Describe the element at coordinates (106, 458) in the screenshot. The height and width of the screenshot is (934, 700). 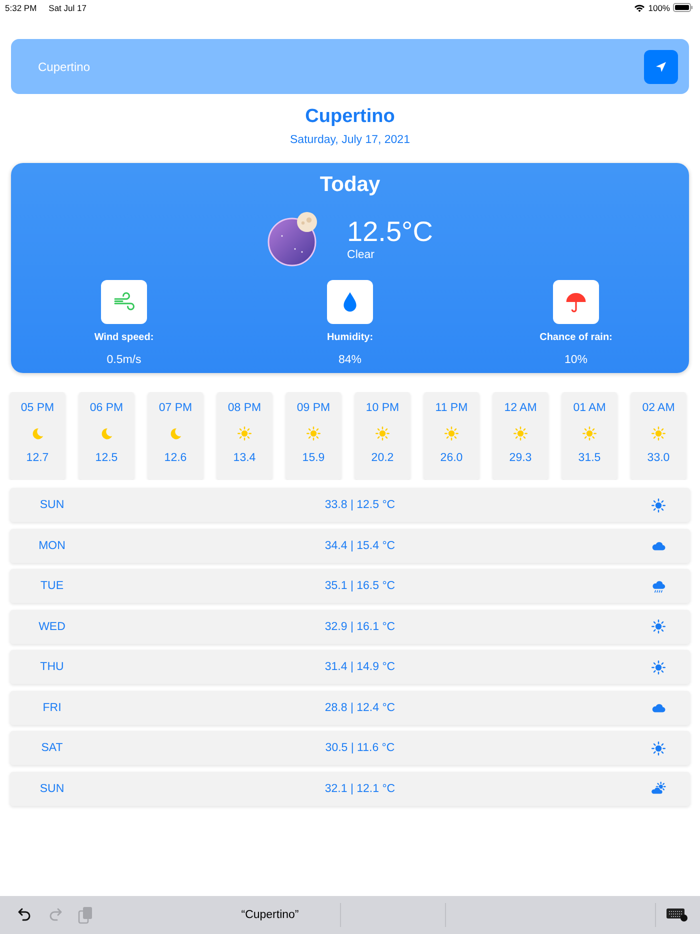
I see `hour-temp: 12.5` at that location.